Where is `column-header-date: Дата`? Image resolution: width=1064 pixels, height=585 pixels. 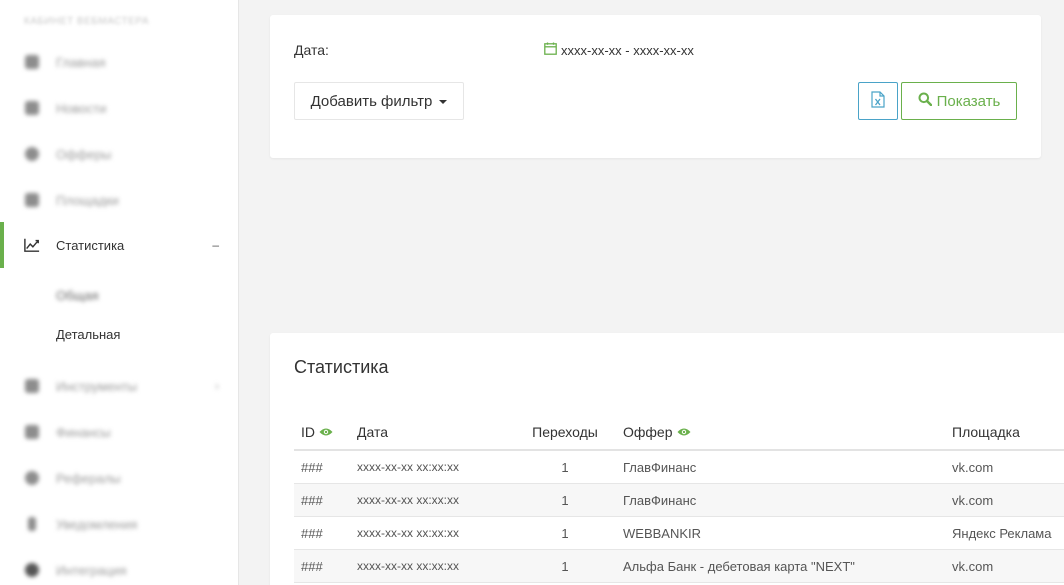
column-header-date: Дата is located at coordinates (373, 432).